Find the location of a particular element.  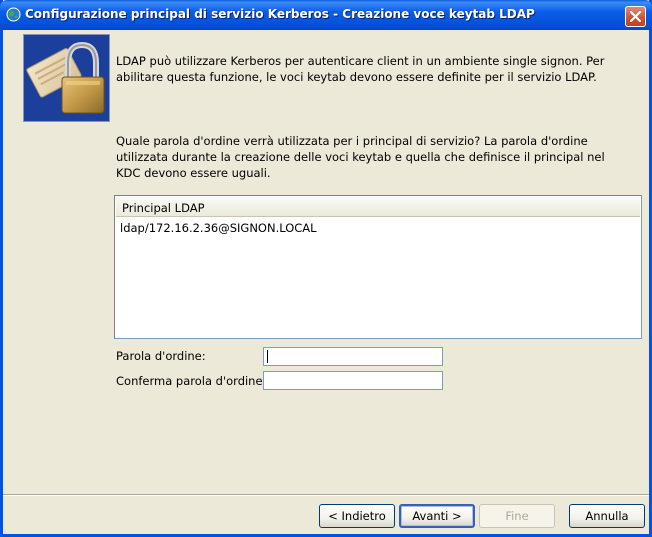

next-button: Avanti > is located at coordinates (437, 516).